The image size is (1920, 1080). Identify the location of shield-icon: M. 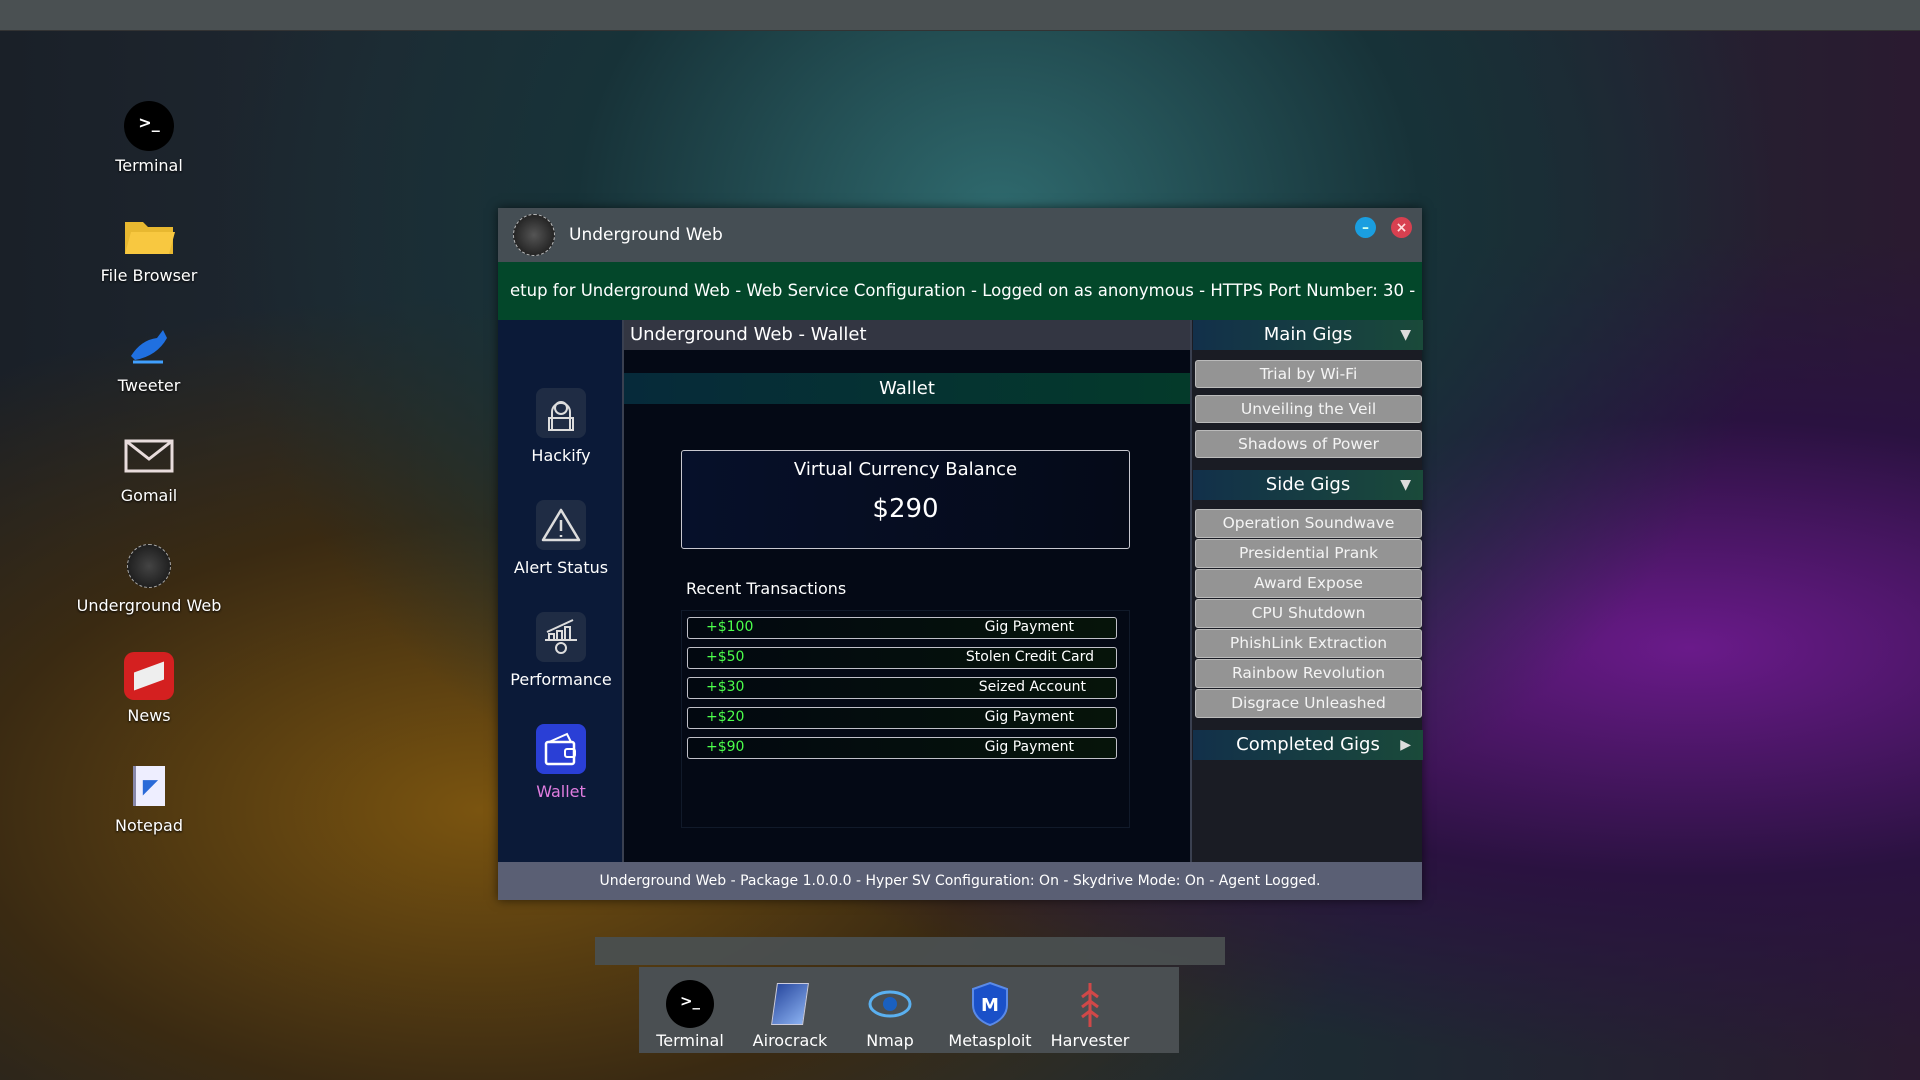
(990, 1004).